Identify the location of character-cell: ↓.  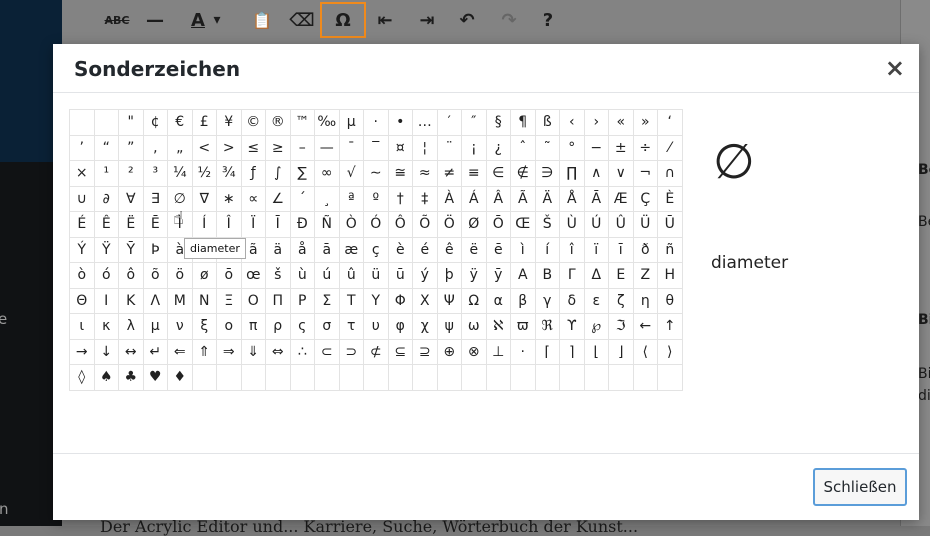
(106, 351).